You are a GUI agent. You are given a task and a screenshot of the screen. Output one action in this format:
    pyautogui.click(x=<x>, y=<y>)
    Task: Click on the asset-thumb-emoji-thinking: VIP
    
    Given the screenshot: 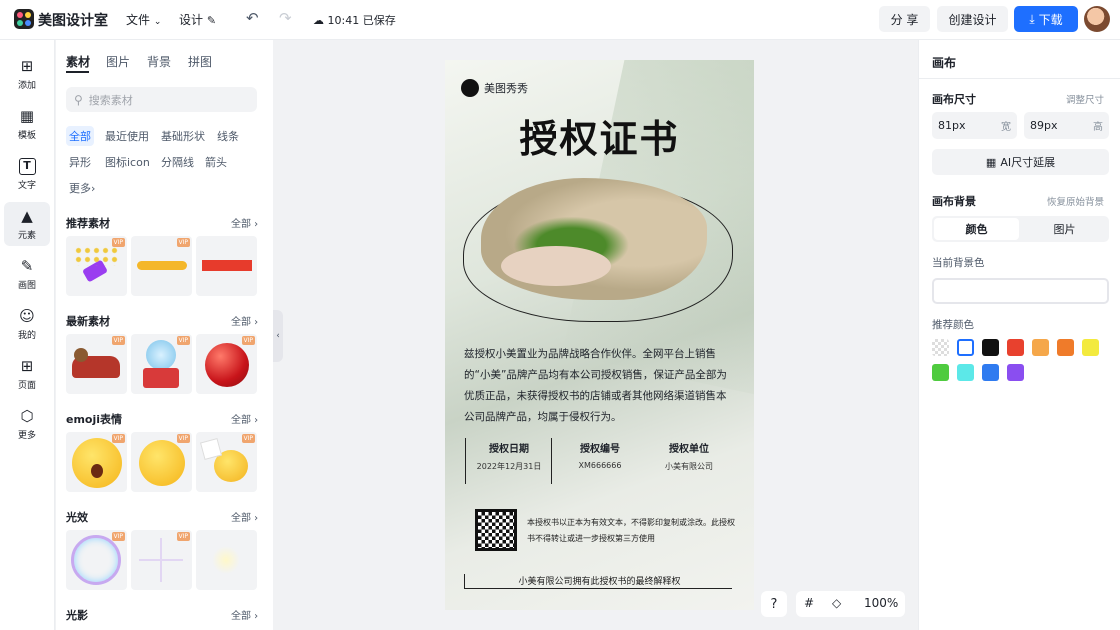 What is the action you would take?
    pyautogui.click(x=161, y=462)
    